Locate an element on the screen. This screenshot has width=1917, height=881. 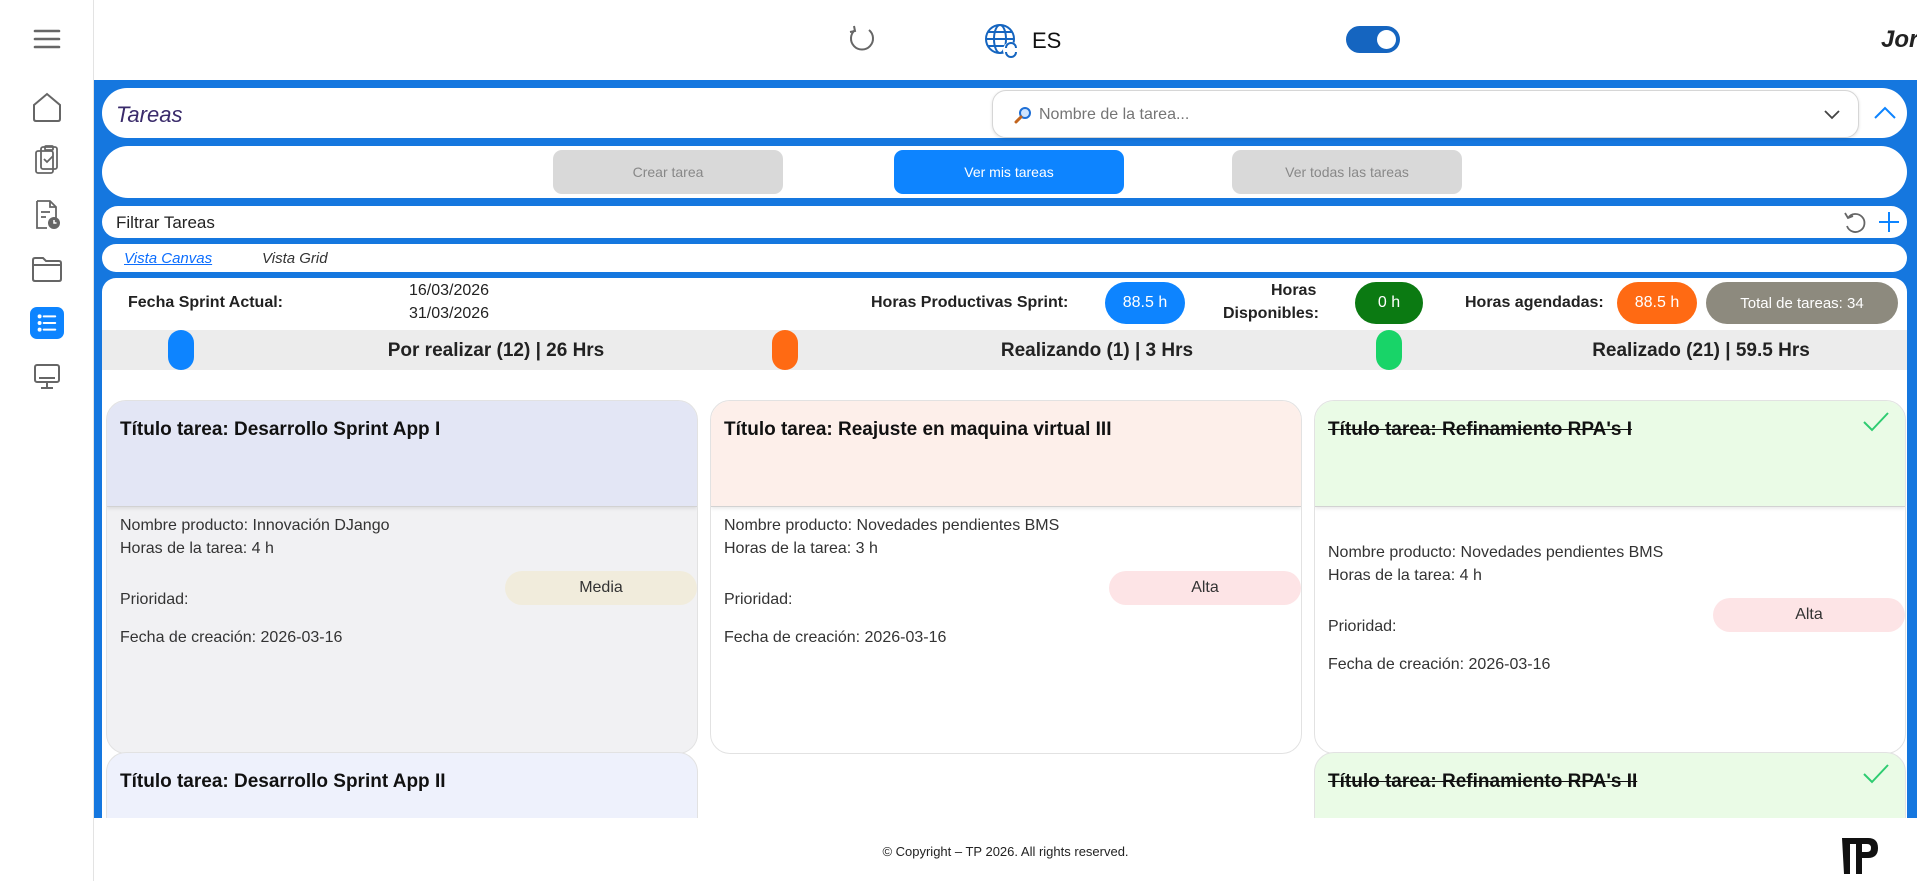
column-indicator-todo is located at coordinates (181, 350).